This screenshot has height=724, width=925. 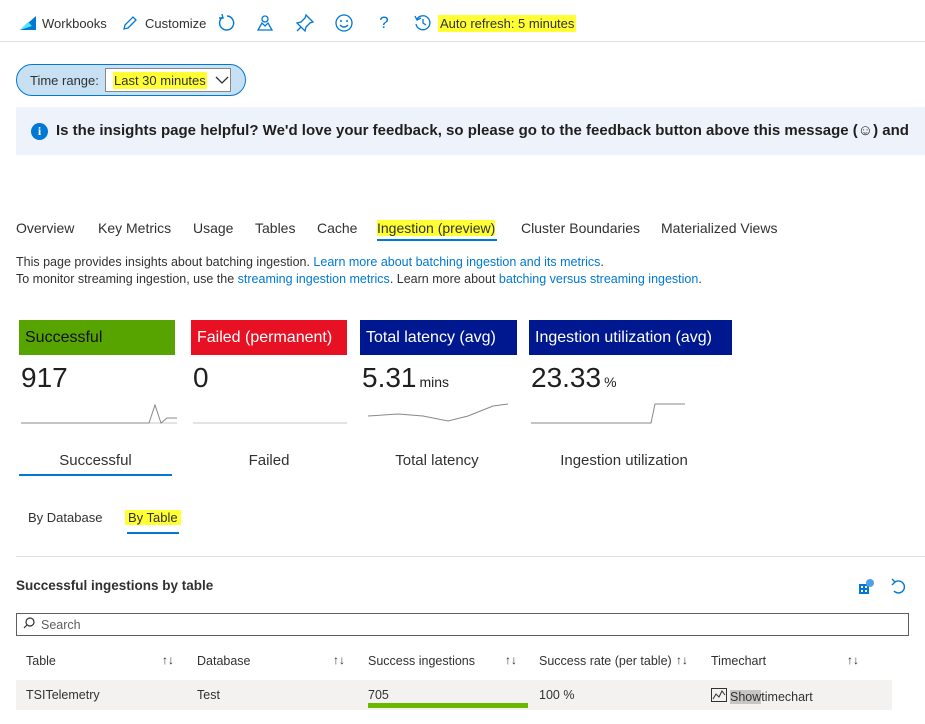 What do you see at coordinates (63, 695) in the screenshot?
I see `cell-table: TSITelemetry` at bounding box center [63, 695].